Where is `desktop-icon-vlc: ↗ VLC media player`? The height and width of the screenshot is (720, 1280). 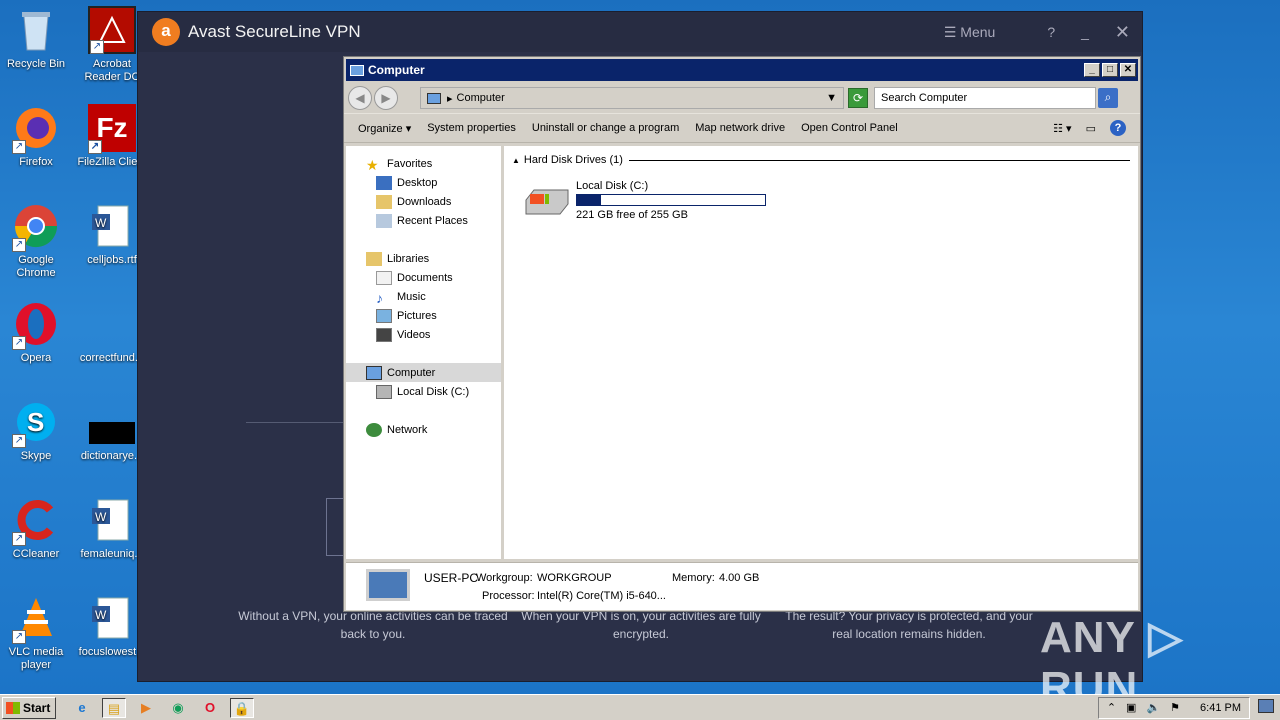 desktop-icon-vlc: ↗ VLC media player is located at coordinates (36, 633).